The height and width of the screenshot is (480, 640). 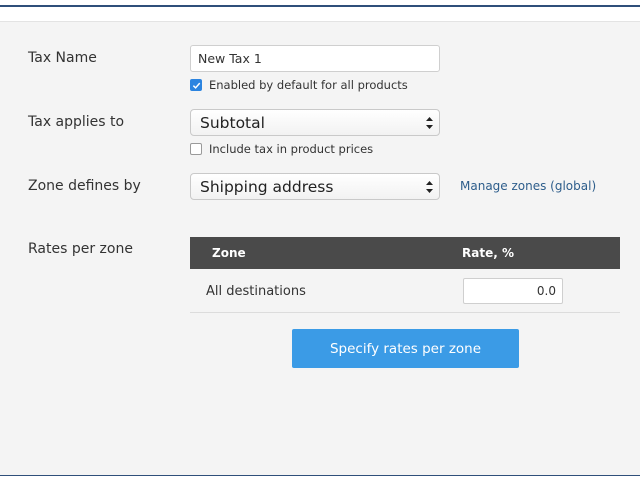 I want to click on tax-name-label: Tax Name, so click(x=62, y=58).